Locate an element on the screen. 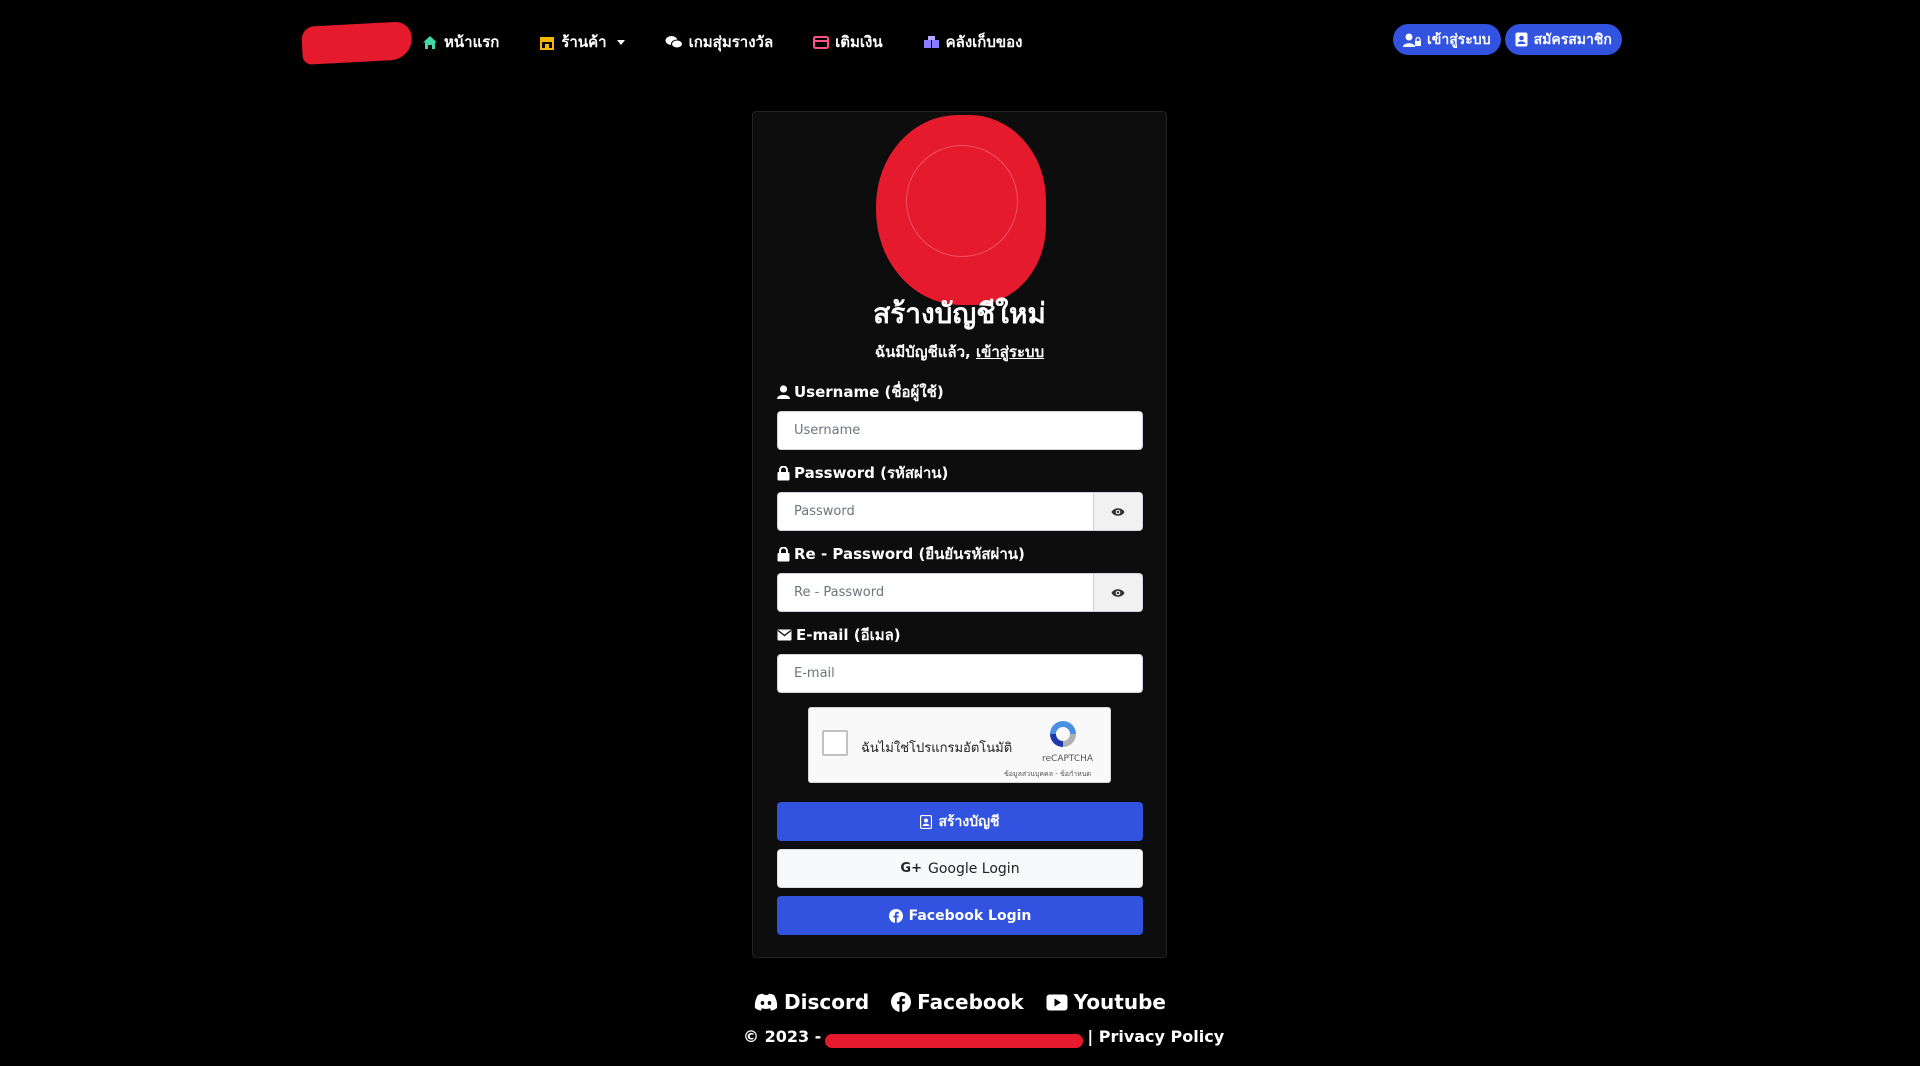 The height and width of the screenshot is (1066, 1920). nav-lucky-game: เกมสุ่มรางวัล is located at coordinates (719, 42).